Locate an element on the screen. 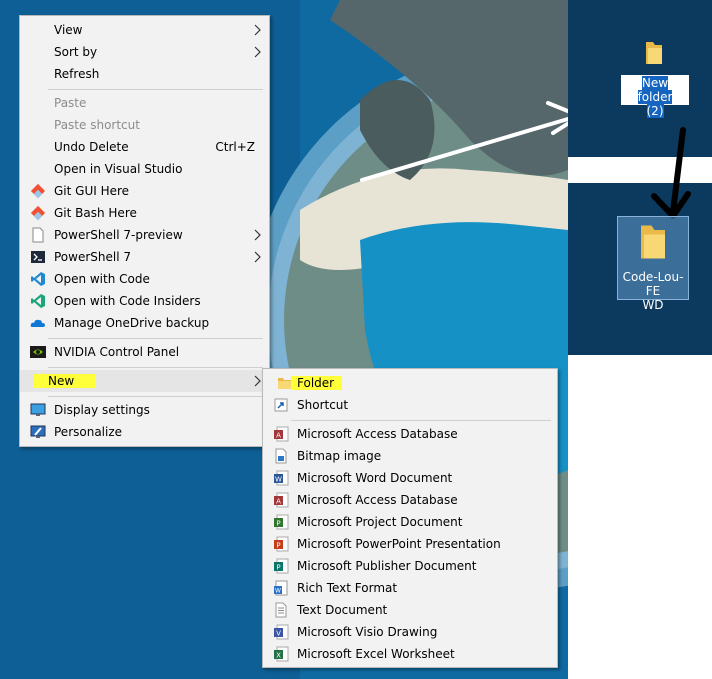 The width and height of the screenshot is (712, 679). submenu-item-publisher-document: P Microsoft Publisher Document is located at coordinates (410, 566).